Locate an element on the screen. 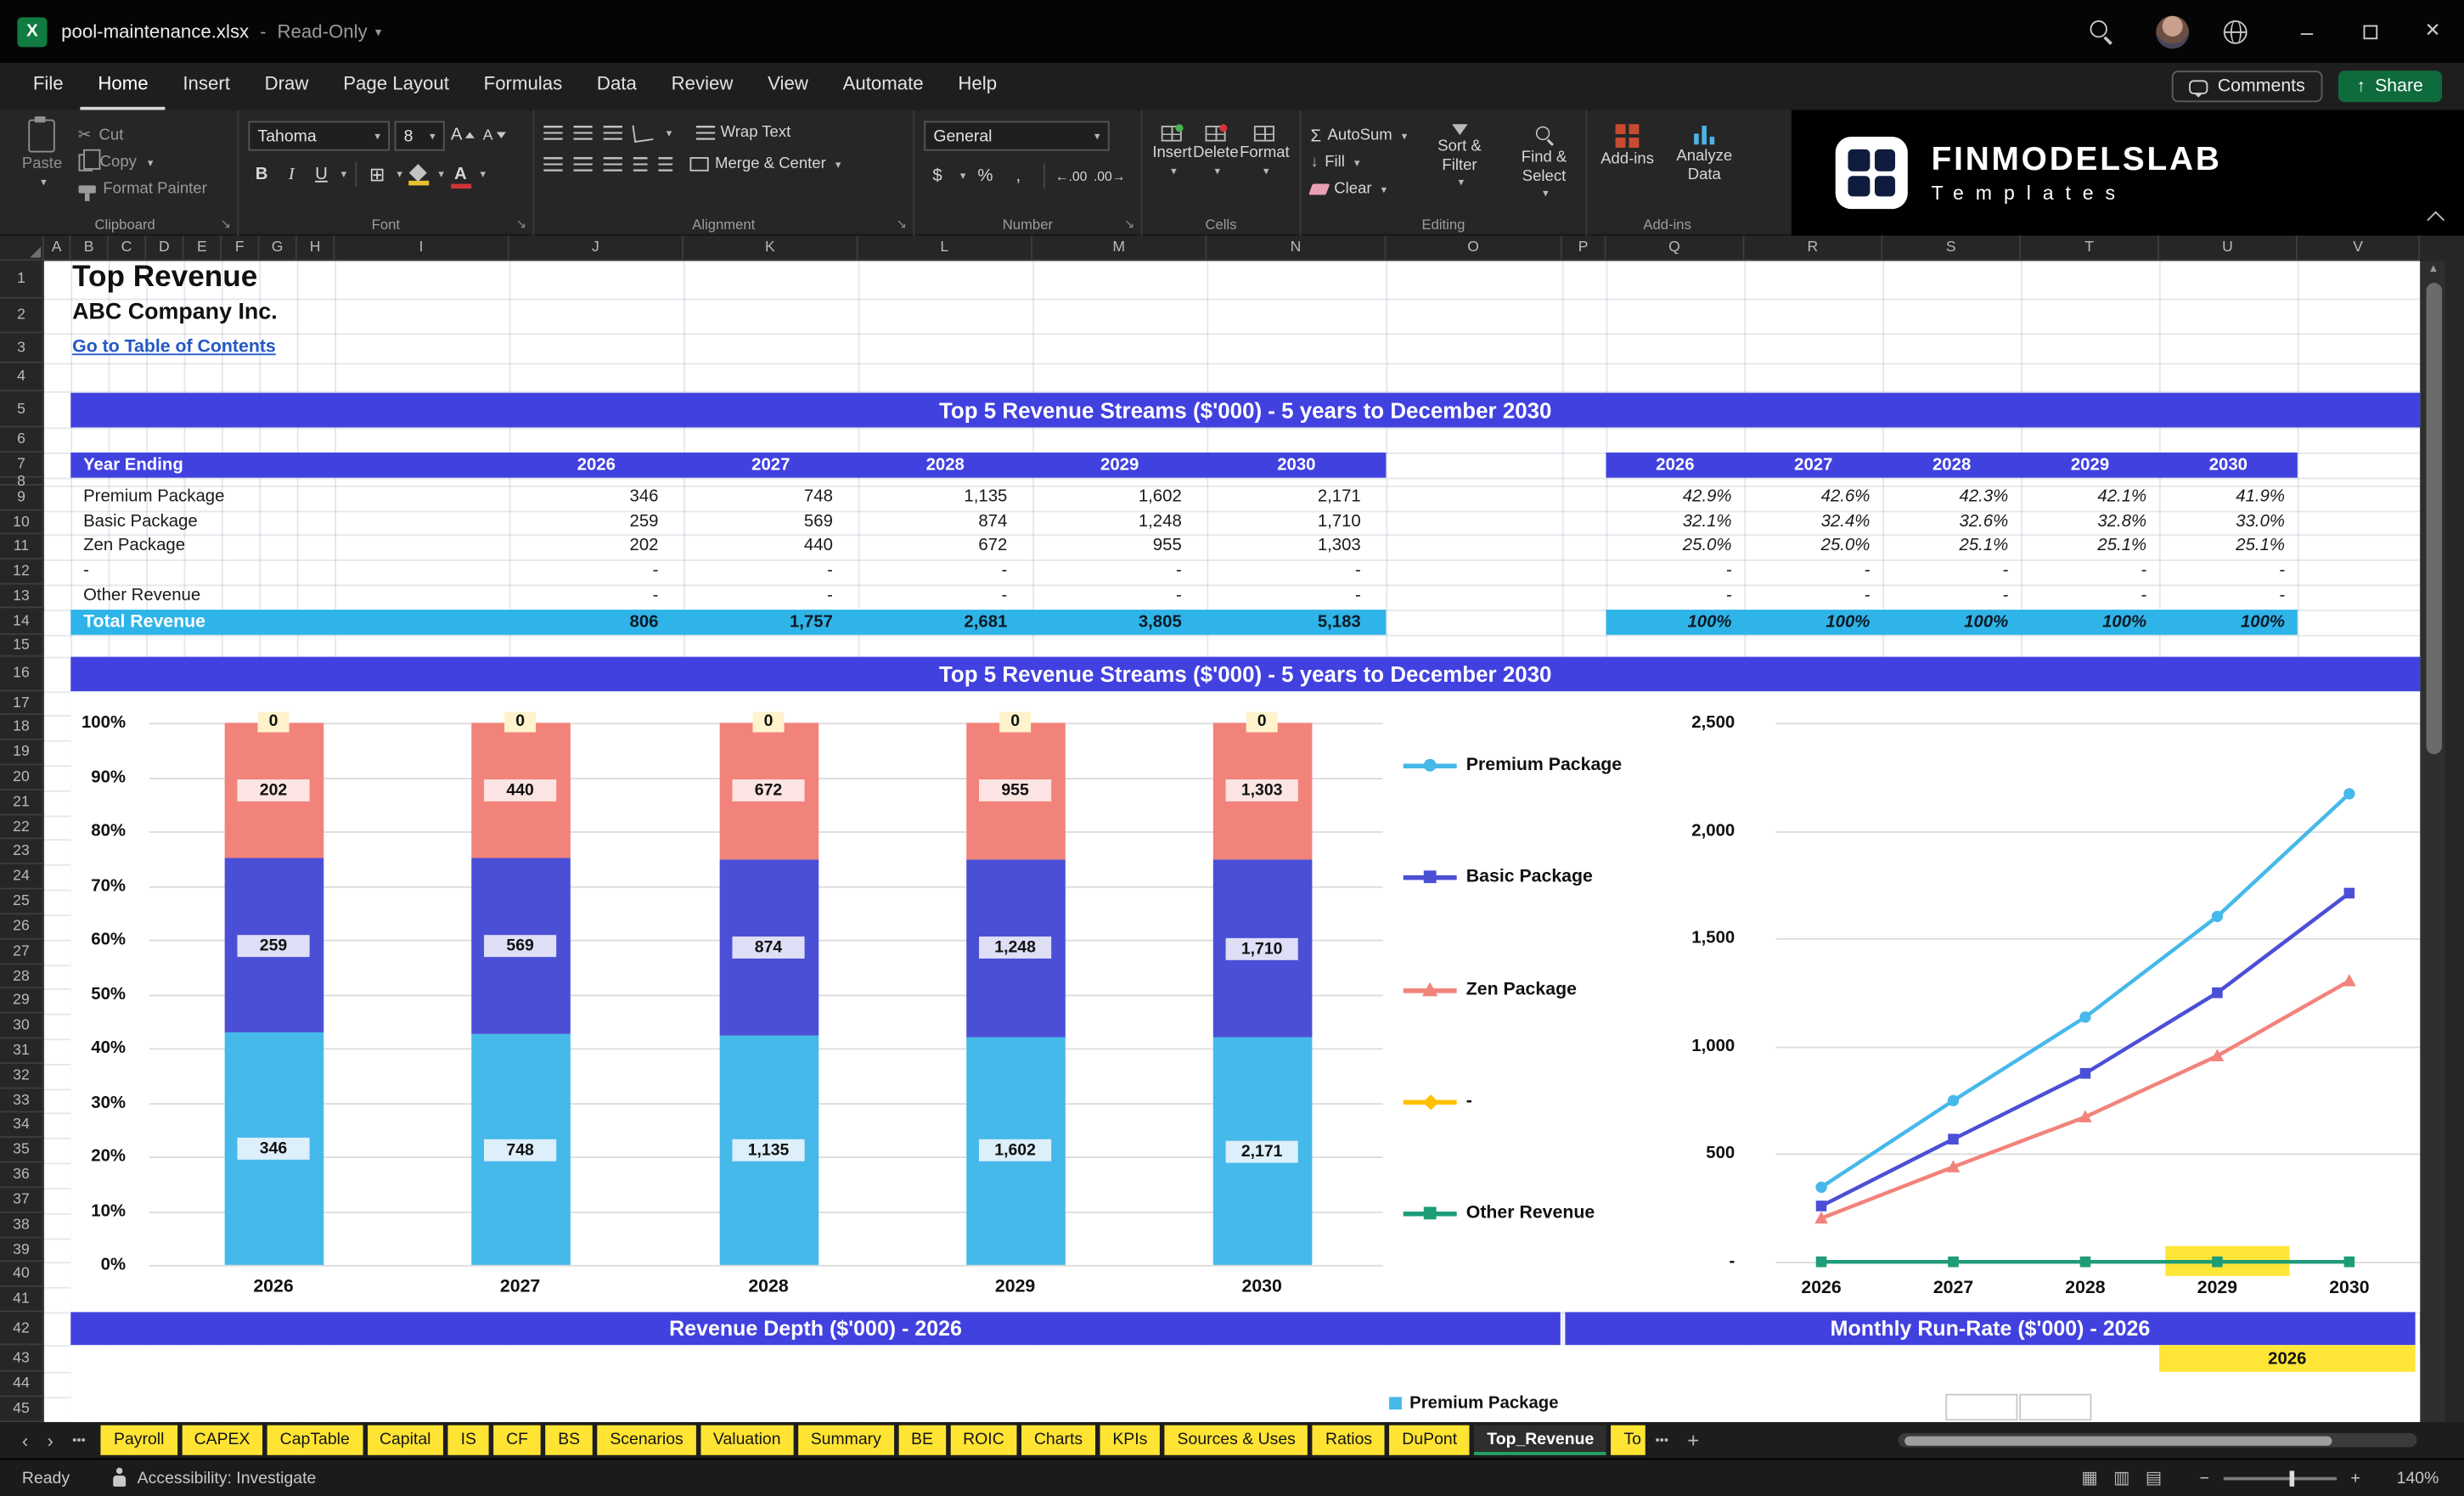 The height and width of the screenshot is (1496, 2464). cell-pct: 25.1% is located at coordinates (2086, 547).